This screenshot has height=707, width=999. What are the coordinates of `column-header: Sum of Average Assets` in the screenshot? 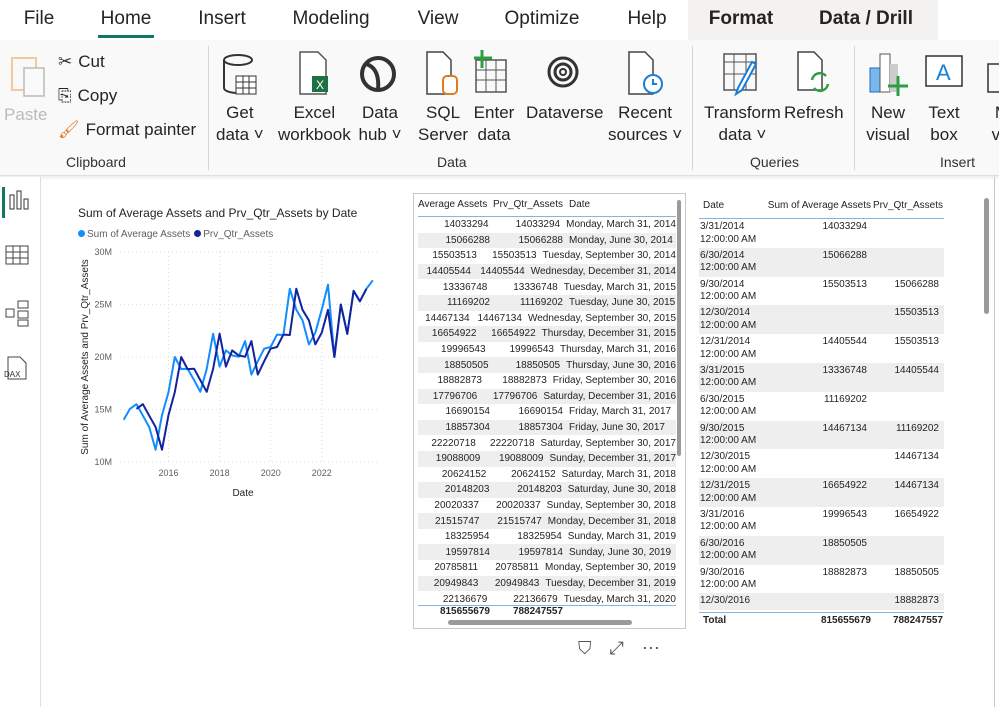 It's located at (815, 205).